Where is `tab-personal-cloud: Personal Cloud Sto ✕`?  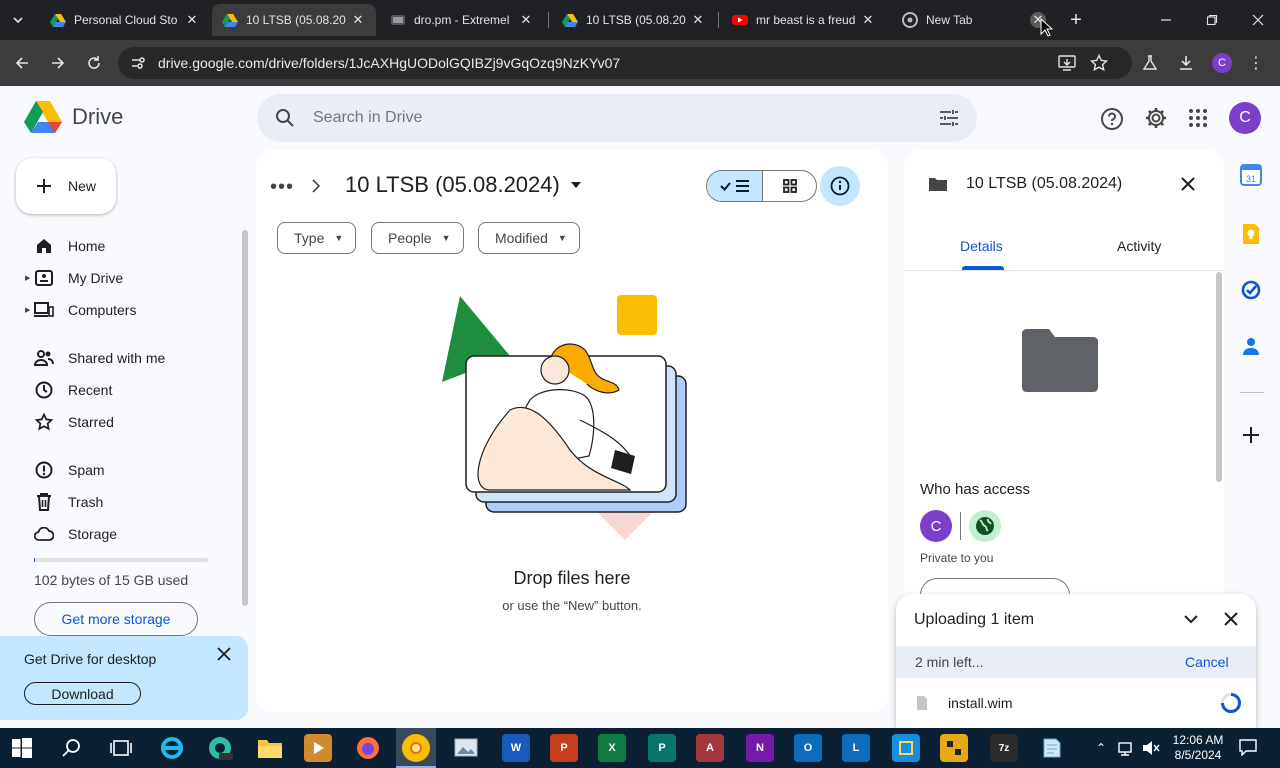
tab-personal-cloud: Personal Cloud Sto ✕ is located at coordinates (125, 20).